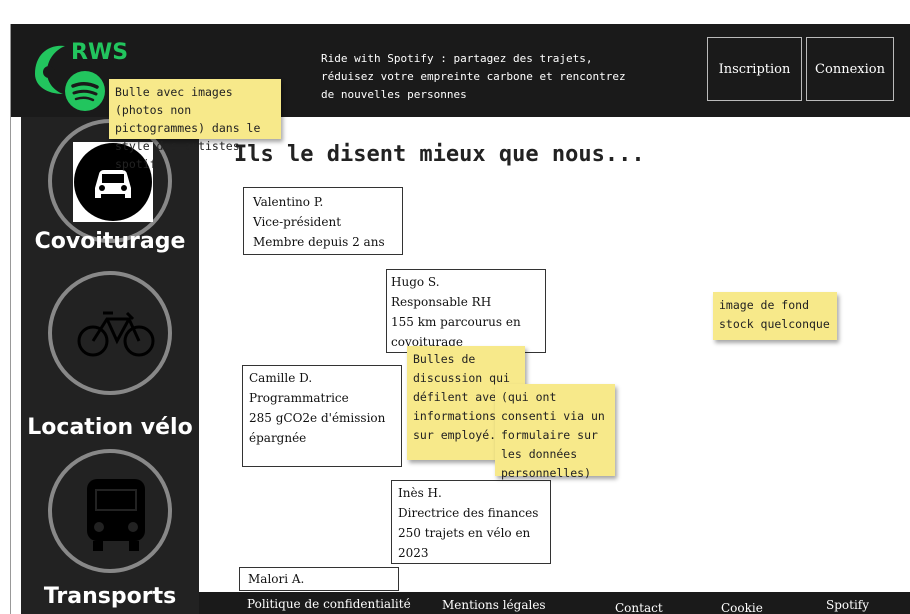  I want to click on testimonial-name: Camille D., so click(281, 378).